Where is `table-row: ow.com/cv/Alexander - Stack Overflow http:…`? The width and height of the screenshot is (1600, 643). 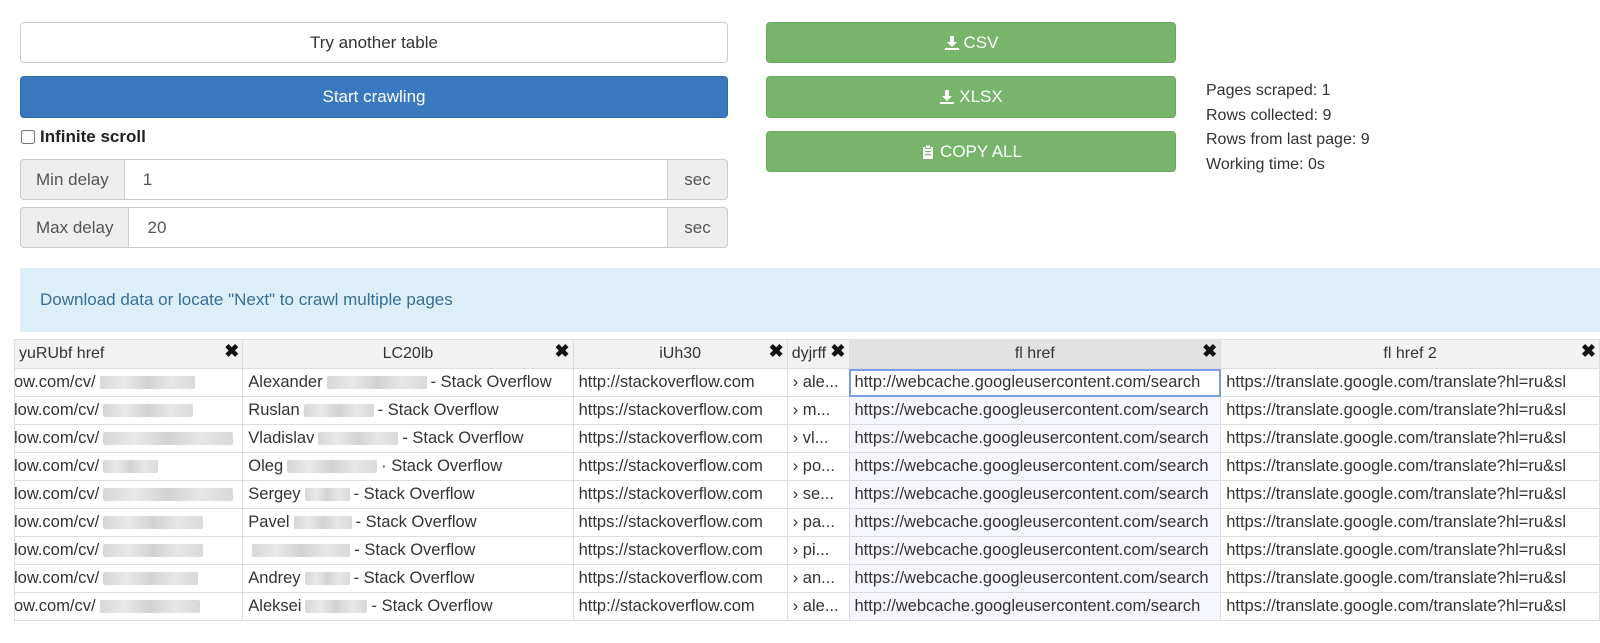 table-row: ow.com/cv/Alexander - Stack Overflow http:… is located at coordinates (806, 382).